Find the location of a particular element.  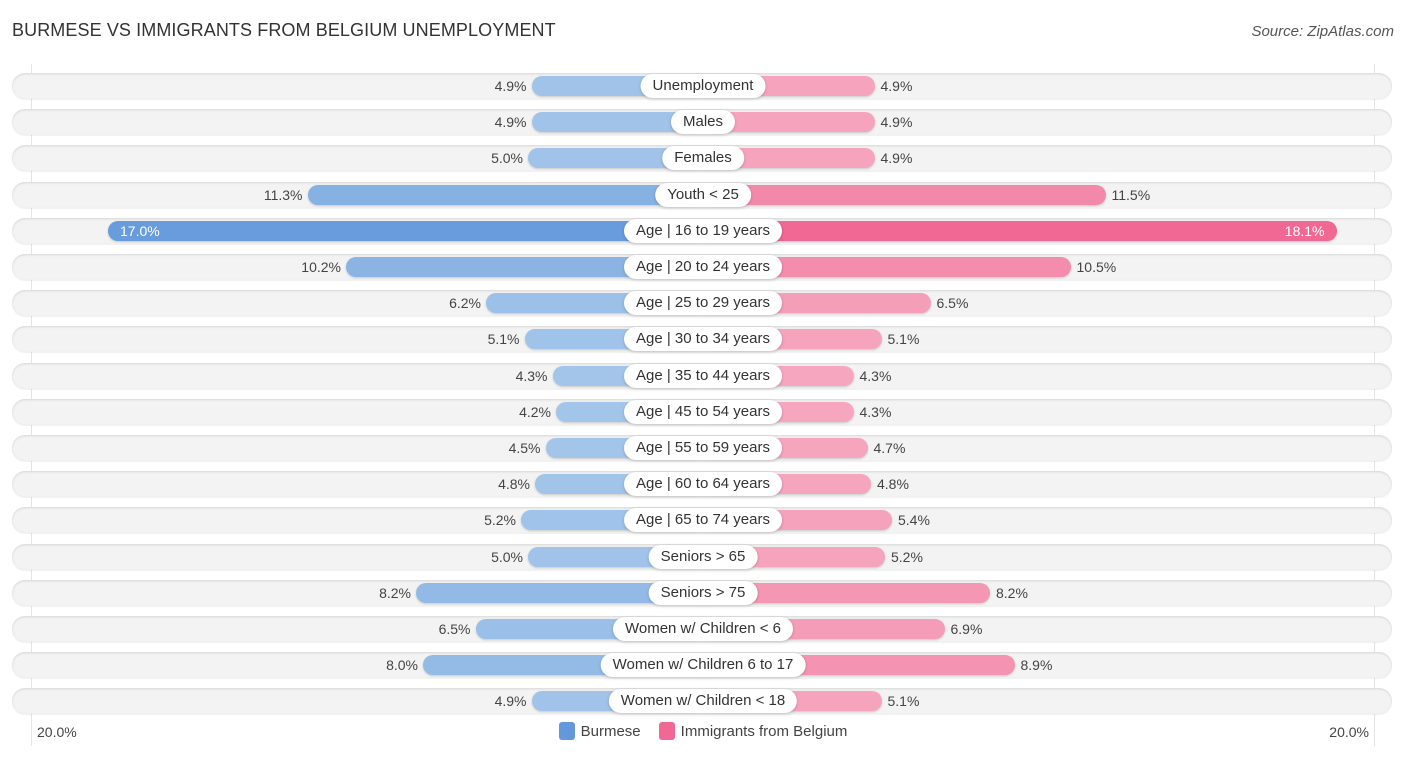

value-label-burmese-women-w-children-18: 4.9% is located at coordinates (510, 701).